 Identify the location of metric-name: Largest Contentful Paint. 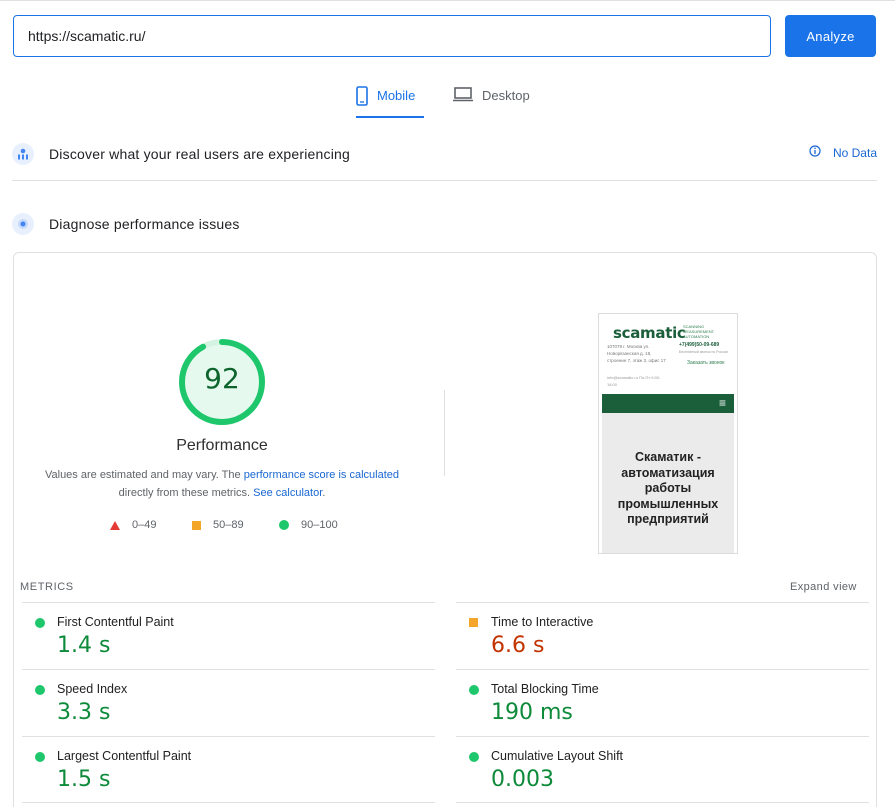
(124, 756).